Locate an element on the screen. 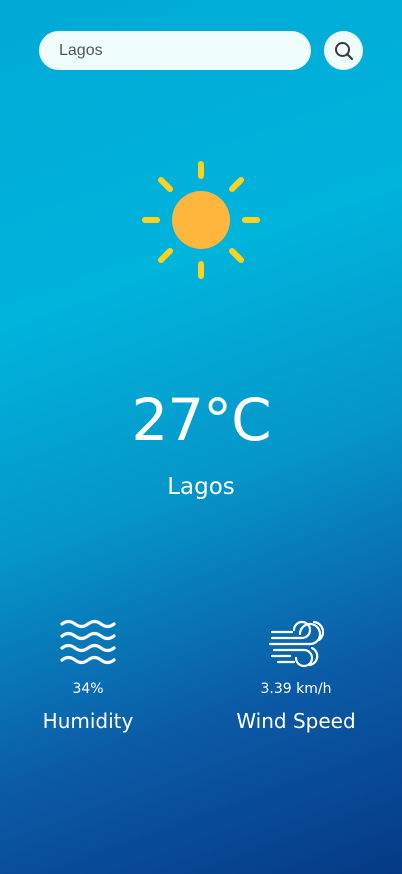 The image size is (402, 874). search-input is located at coordinates (175, 50).